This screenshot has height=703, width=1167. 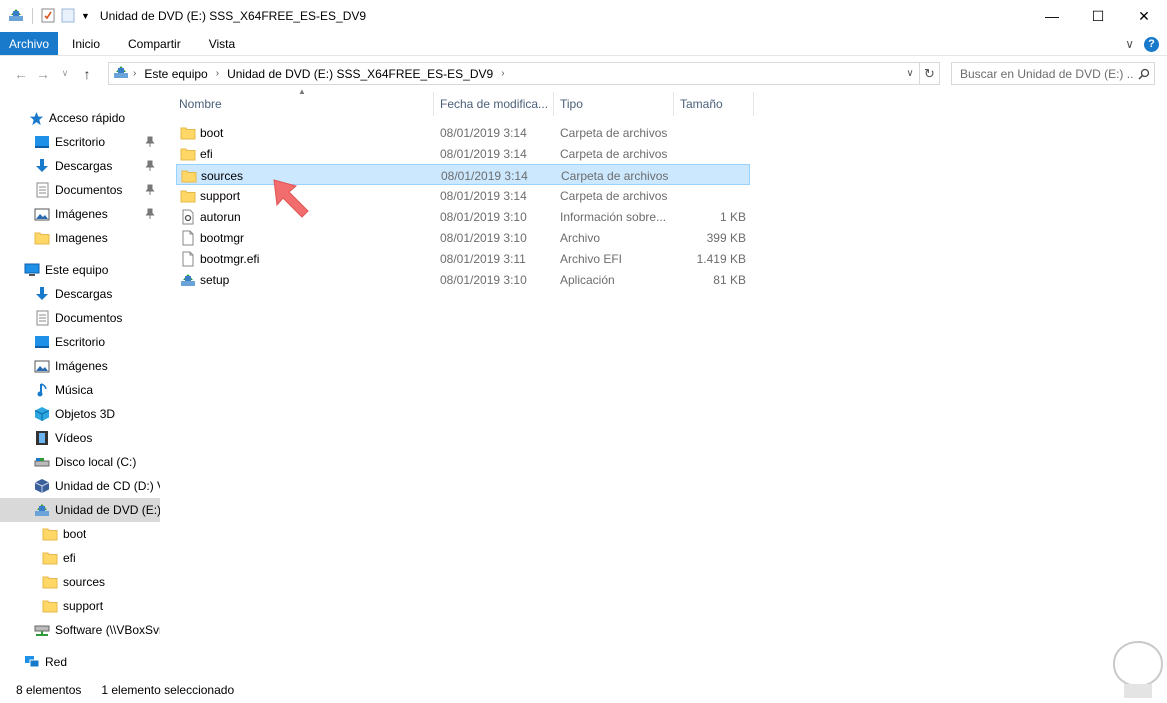 I want to click on column-header-name: Nombre, so click(x=304, y=104).